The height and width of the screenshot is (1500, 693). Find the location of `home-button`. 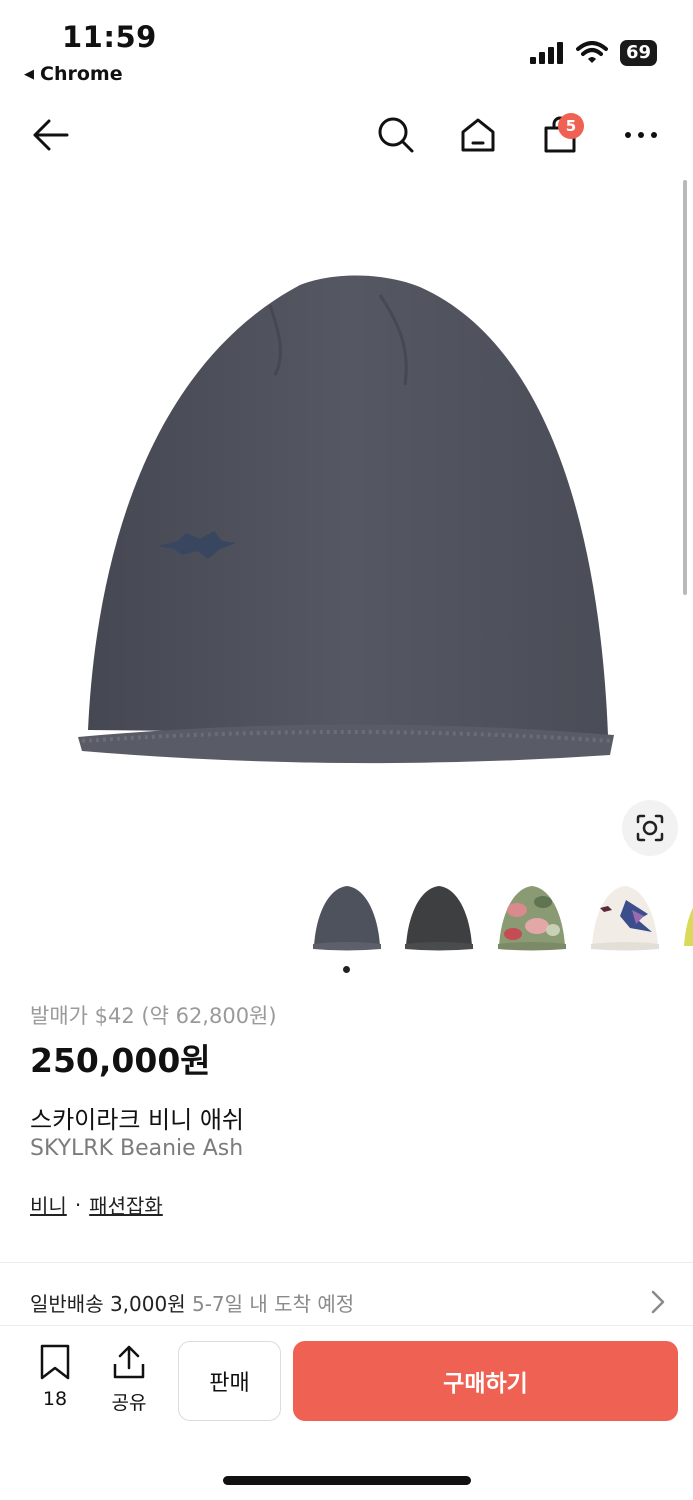

home-button is located at coordinates (478, 135).